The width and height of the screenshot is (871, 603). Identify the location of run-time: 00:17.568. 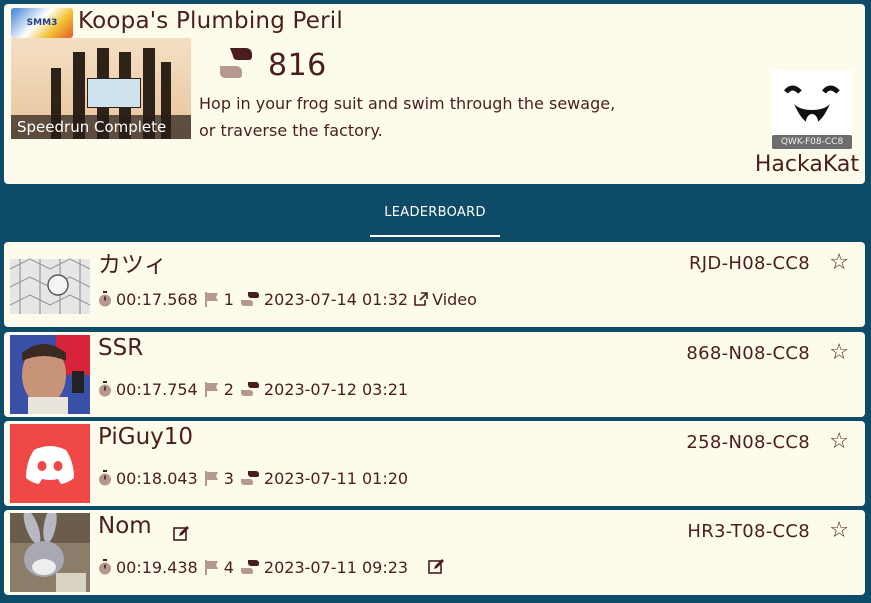
(157, 299).